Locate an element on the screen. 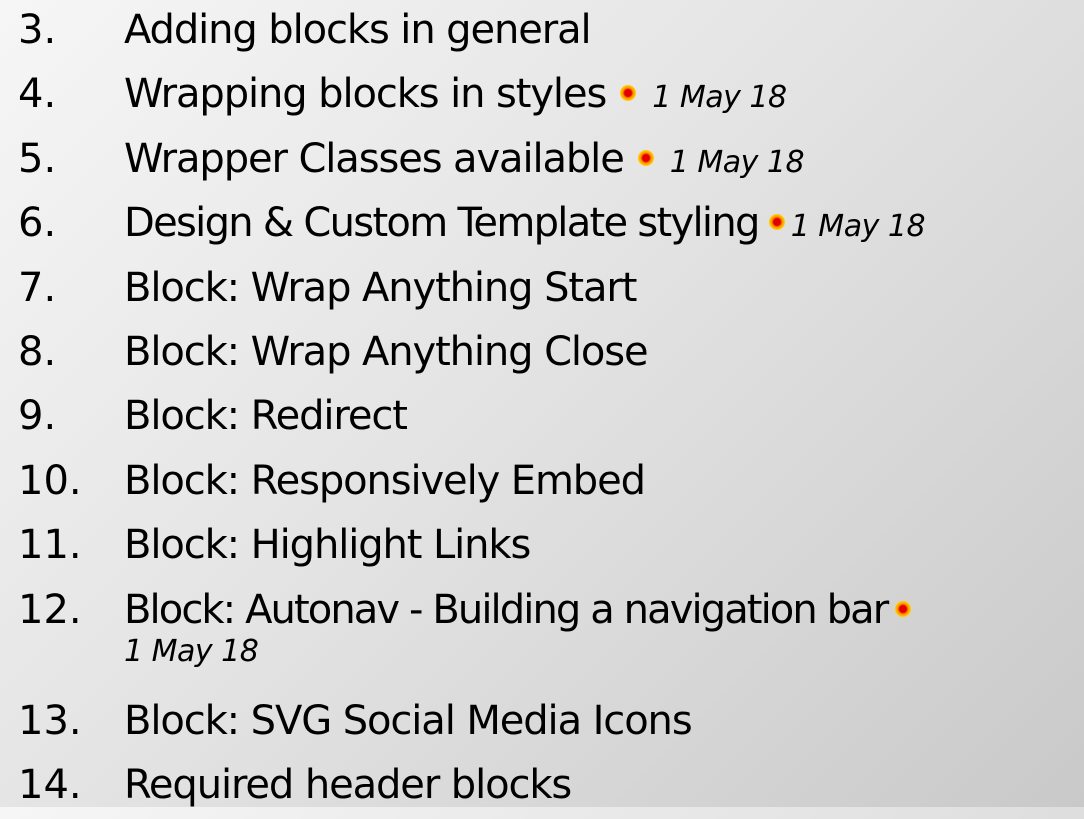  item-label: Design & Custom Template styling is located at coordinates (442, 223).